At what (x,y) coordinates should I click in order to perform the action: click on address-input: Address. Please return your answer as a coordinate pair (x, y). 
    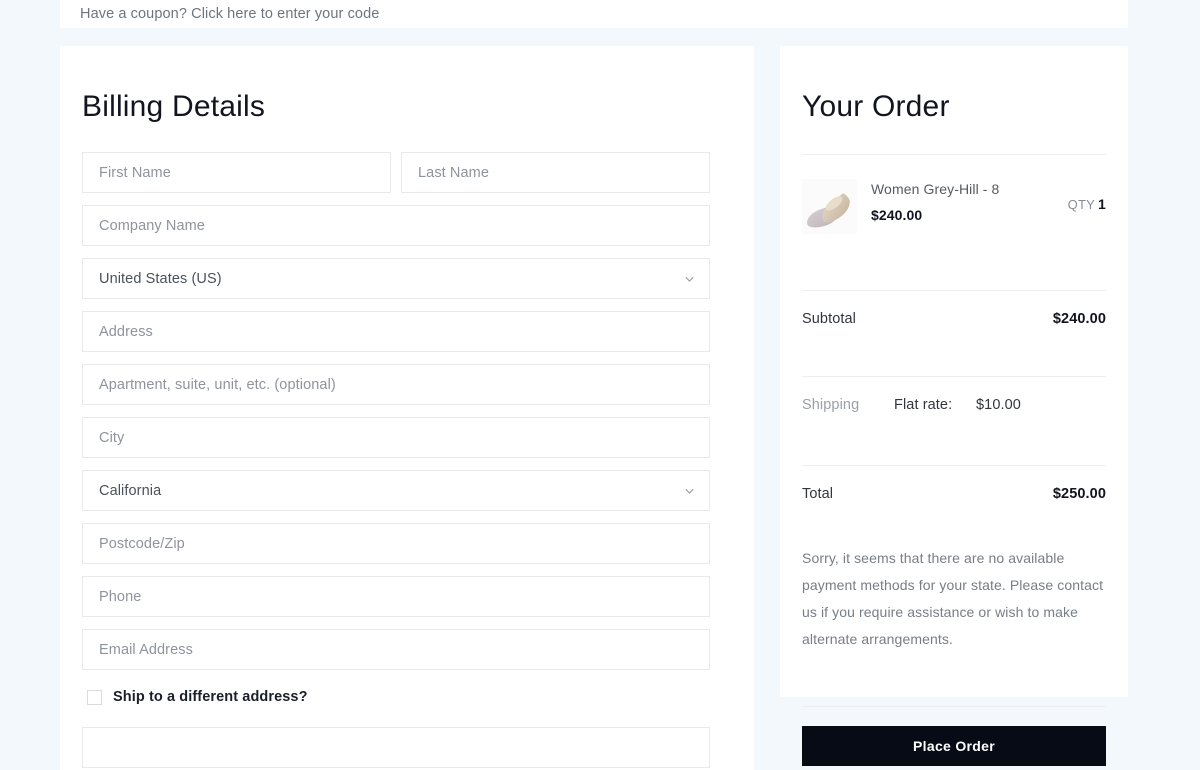
    Looking at the image, I should click on (396, 331).